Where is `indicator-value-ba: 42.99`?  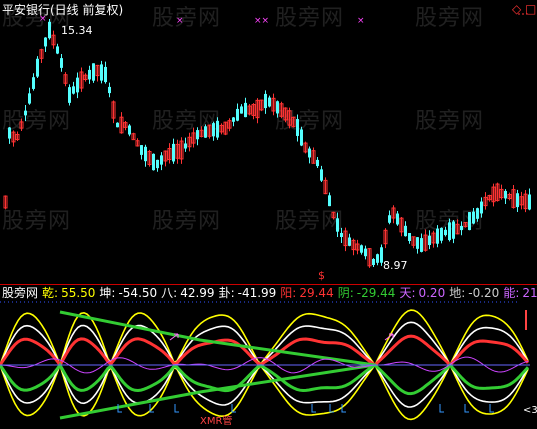
indicator-value-ba: 42.99 is located at coordinates (197, 293).